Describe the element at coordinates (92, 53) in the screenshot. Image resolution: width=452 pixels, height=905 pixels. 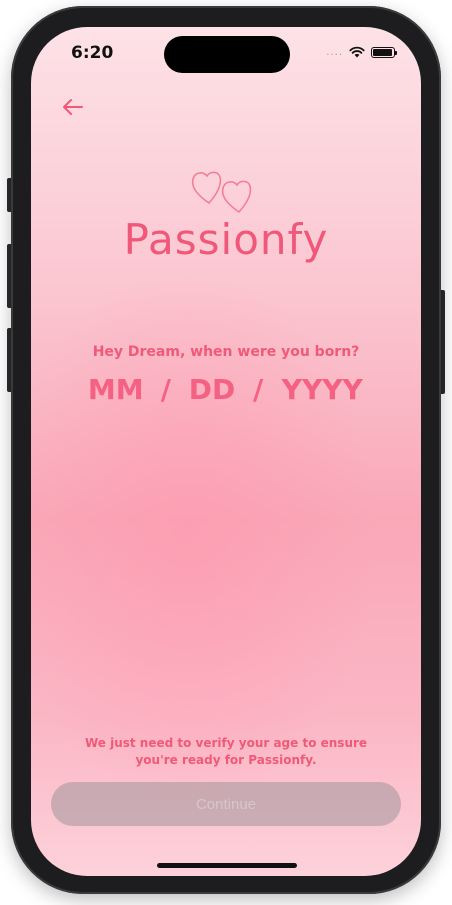
I see `status-time: 6:20` at that location.